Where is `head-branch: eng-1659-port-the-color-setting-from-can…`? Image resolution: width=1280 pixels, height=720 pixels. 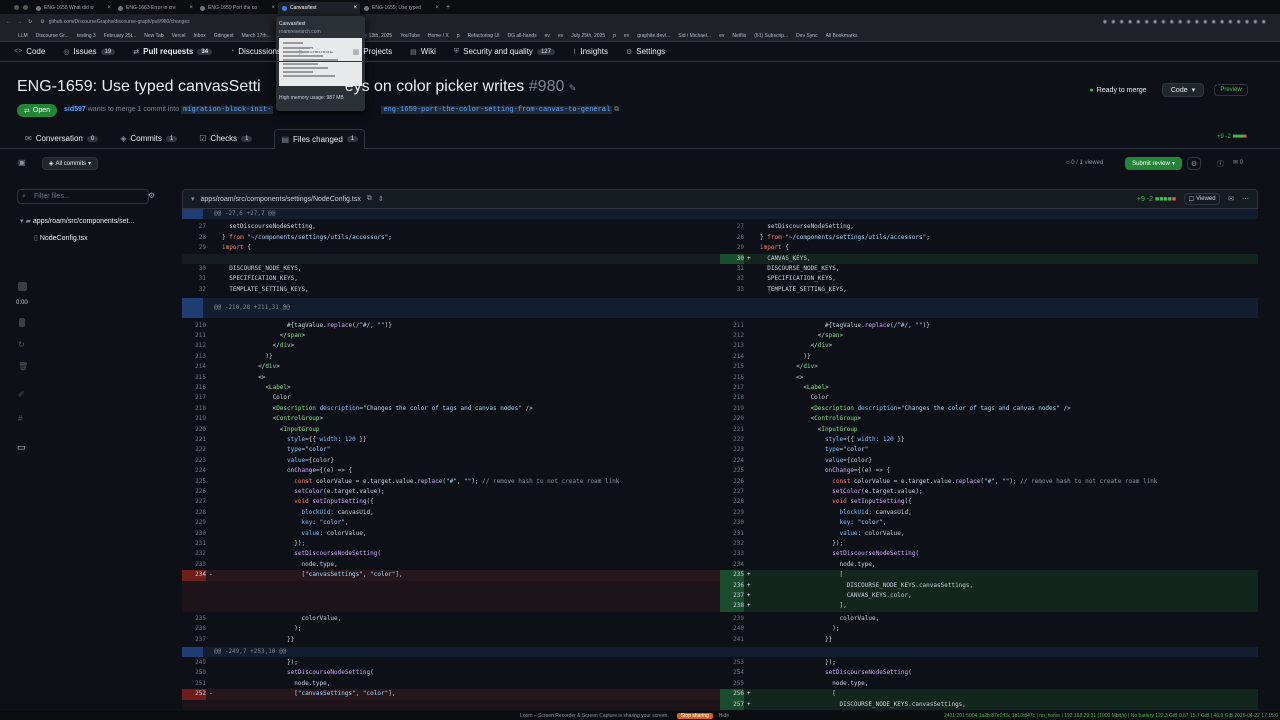
head-branch: eng-1659-port-the-color-setting-from-can… is located at coordinates (497, 110).